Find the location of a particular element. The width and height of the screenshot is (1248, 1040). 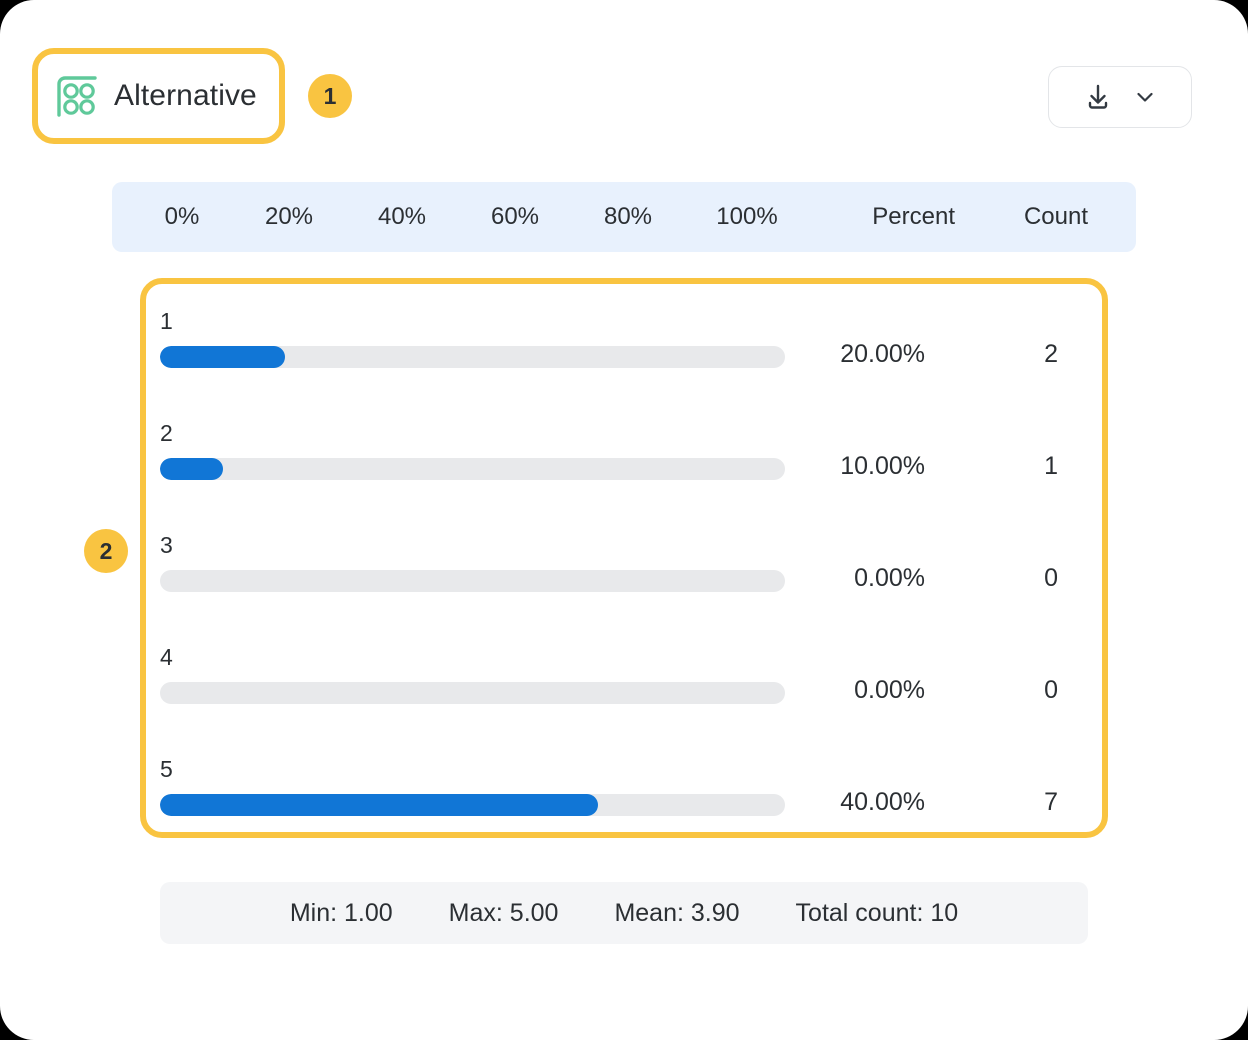

table-row: 1 20.00% 2 is located at coordinates (624, 340).